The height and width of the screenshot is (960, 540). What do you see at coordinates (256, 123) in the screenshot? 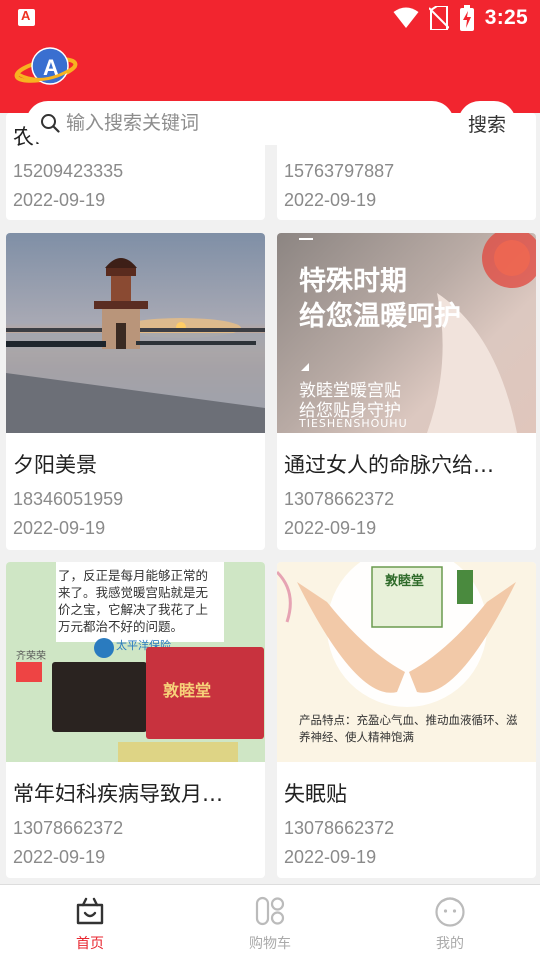
I see `search-input` at bounding box center [256, 123].